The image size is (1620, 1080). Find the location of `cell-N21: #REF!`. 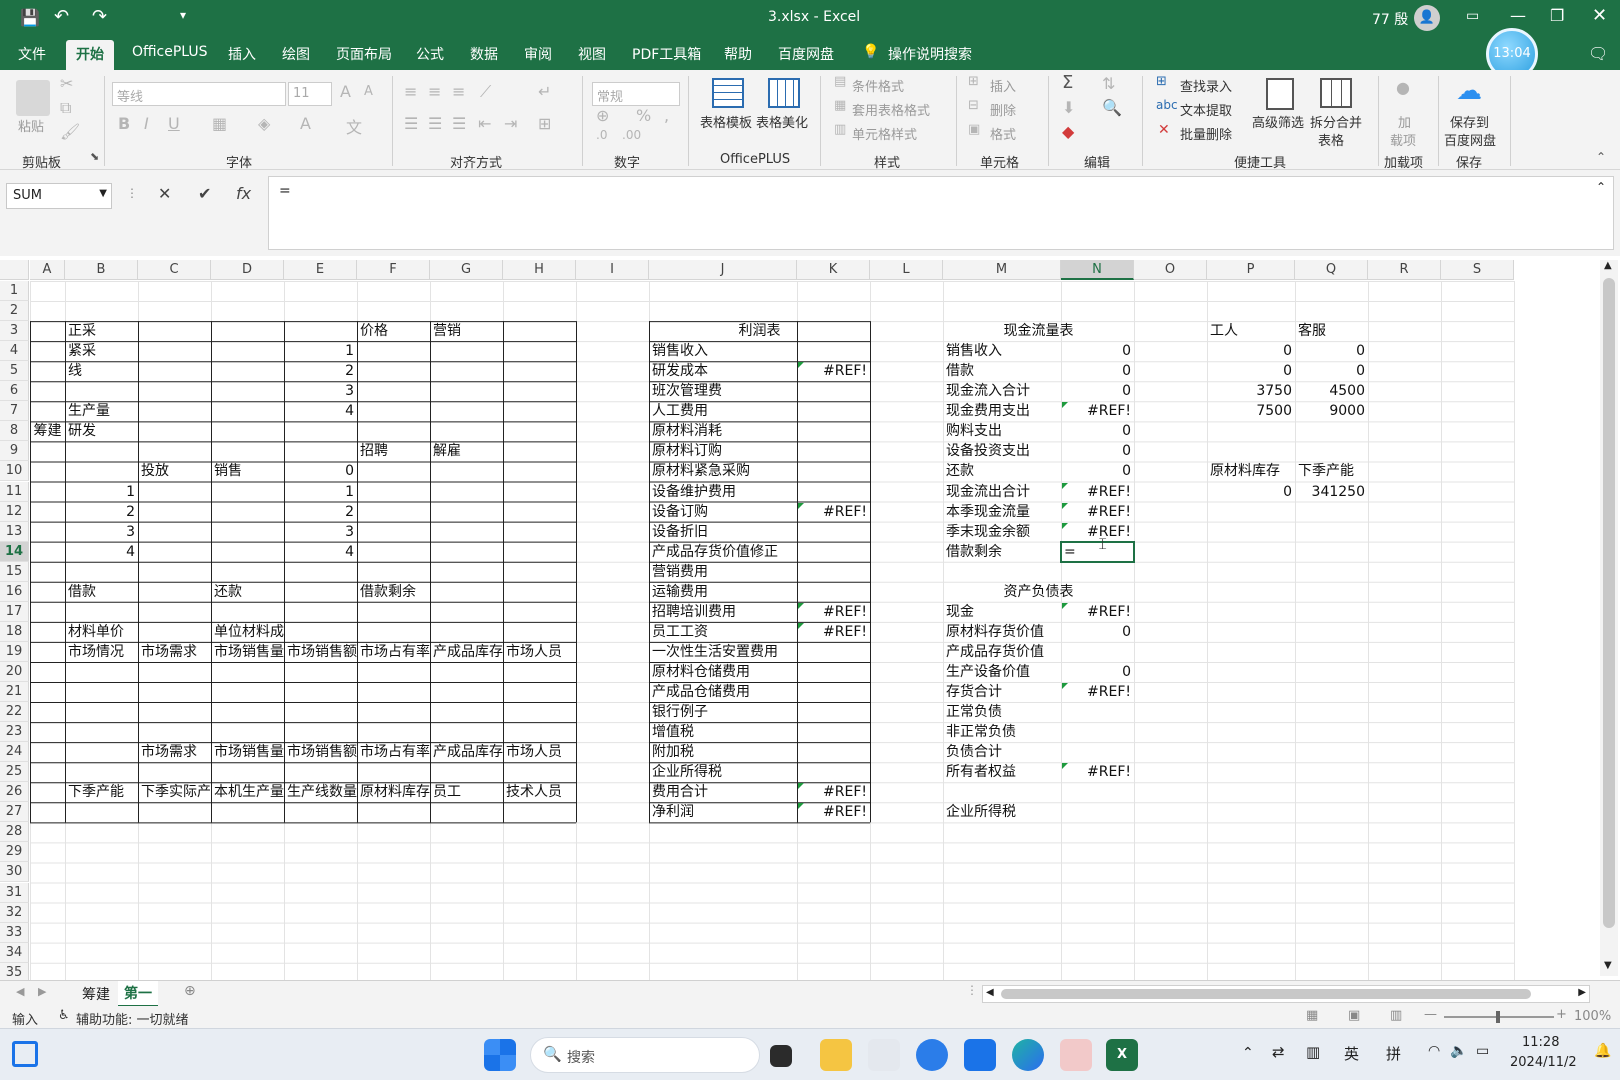

cell-N21: #REF! is located at coordinates (1097, 692).